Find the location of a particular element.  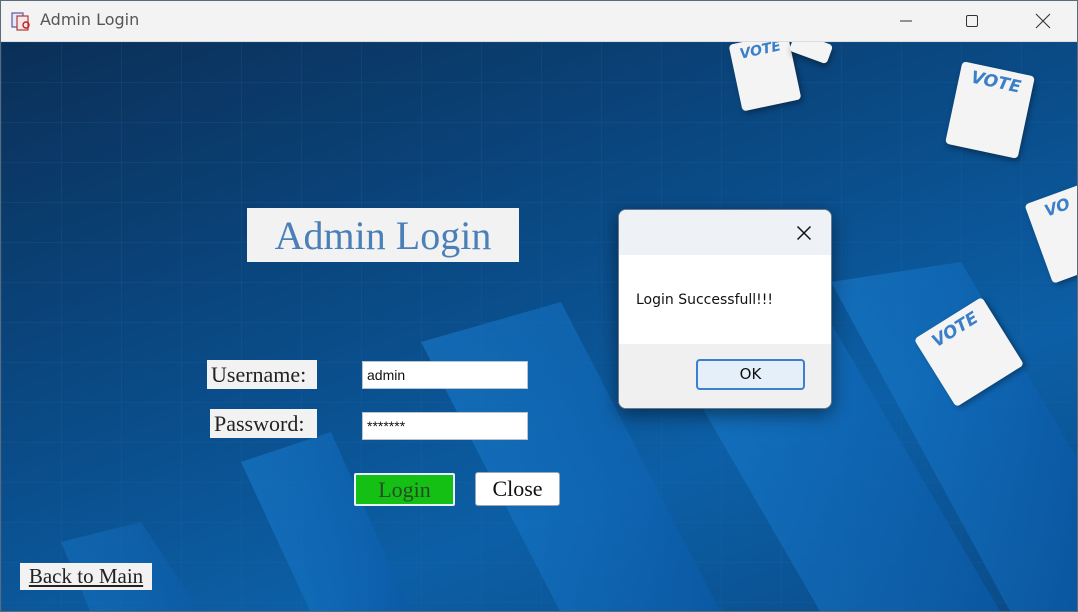

dialog-footer: OK is located at coordinates (725, 376).